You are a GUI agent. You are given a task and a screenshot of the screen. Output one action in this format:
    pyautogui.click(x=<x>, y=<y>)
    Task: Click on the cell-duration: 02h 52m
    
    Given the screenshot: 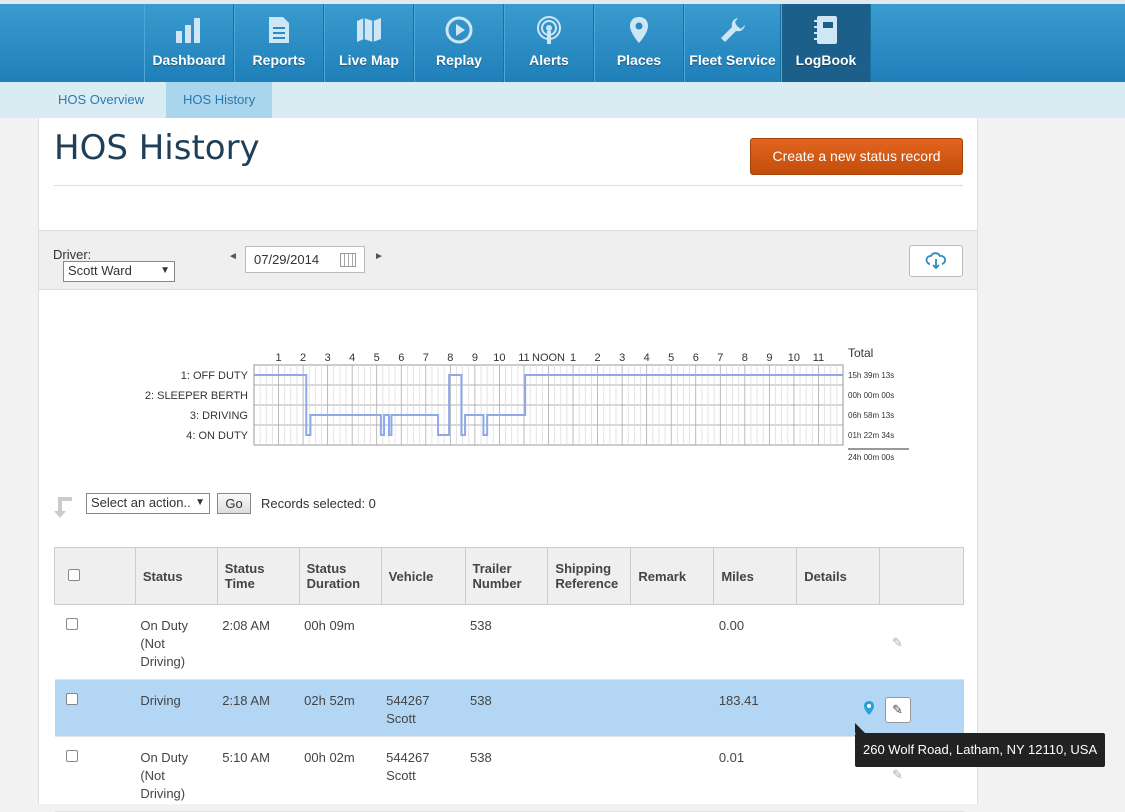 What is the action you would take?
    pyautogui.click(x=340, y=708)
    